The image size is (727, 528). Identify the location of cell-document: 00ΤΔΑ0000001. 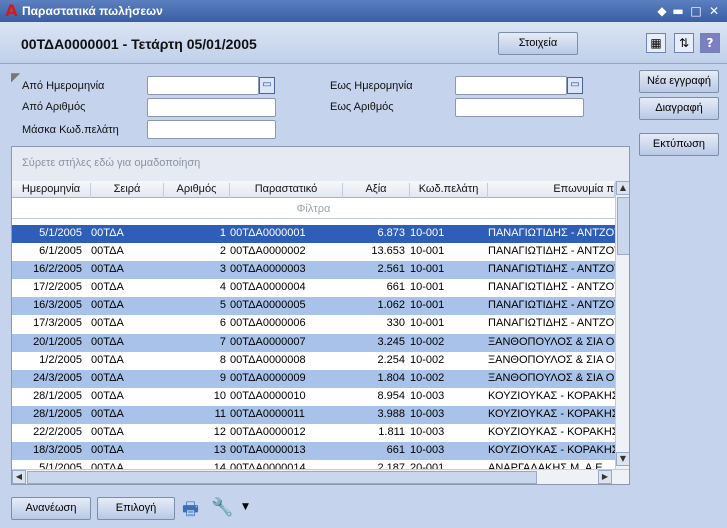
(268, 233).